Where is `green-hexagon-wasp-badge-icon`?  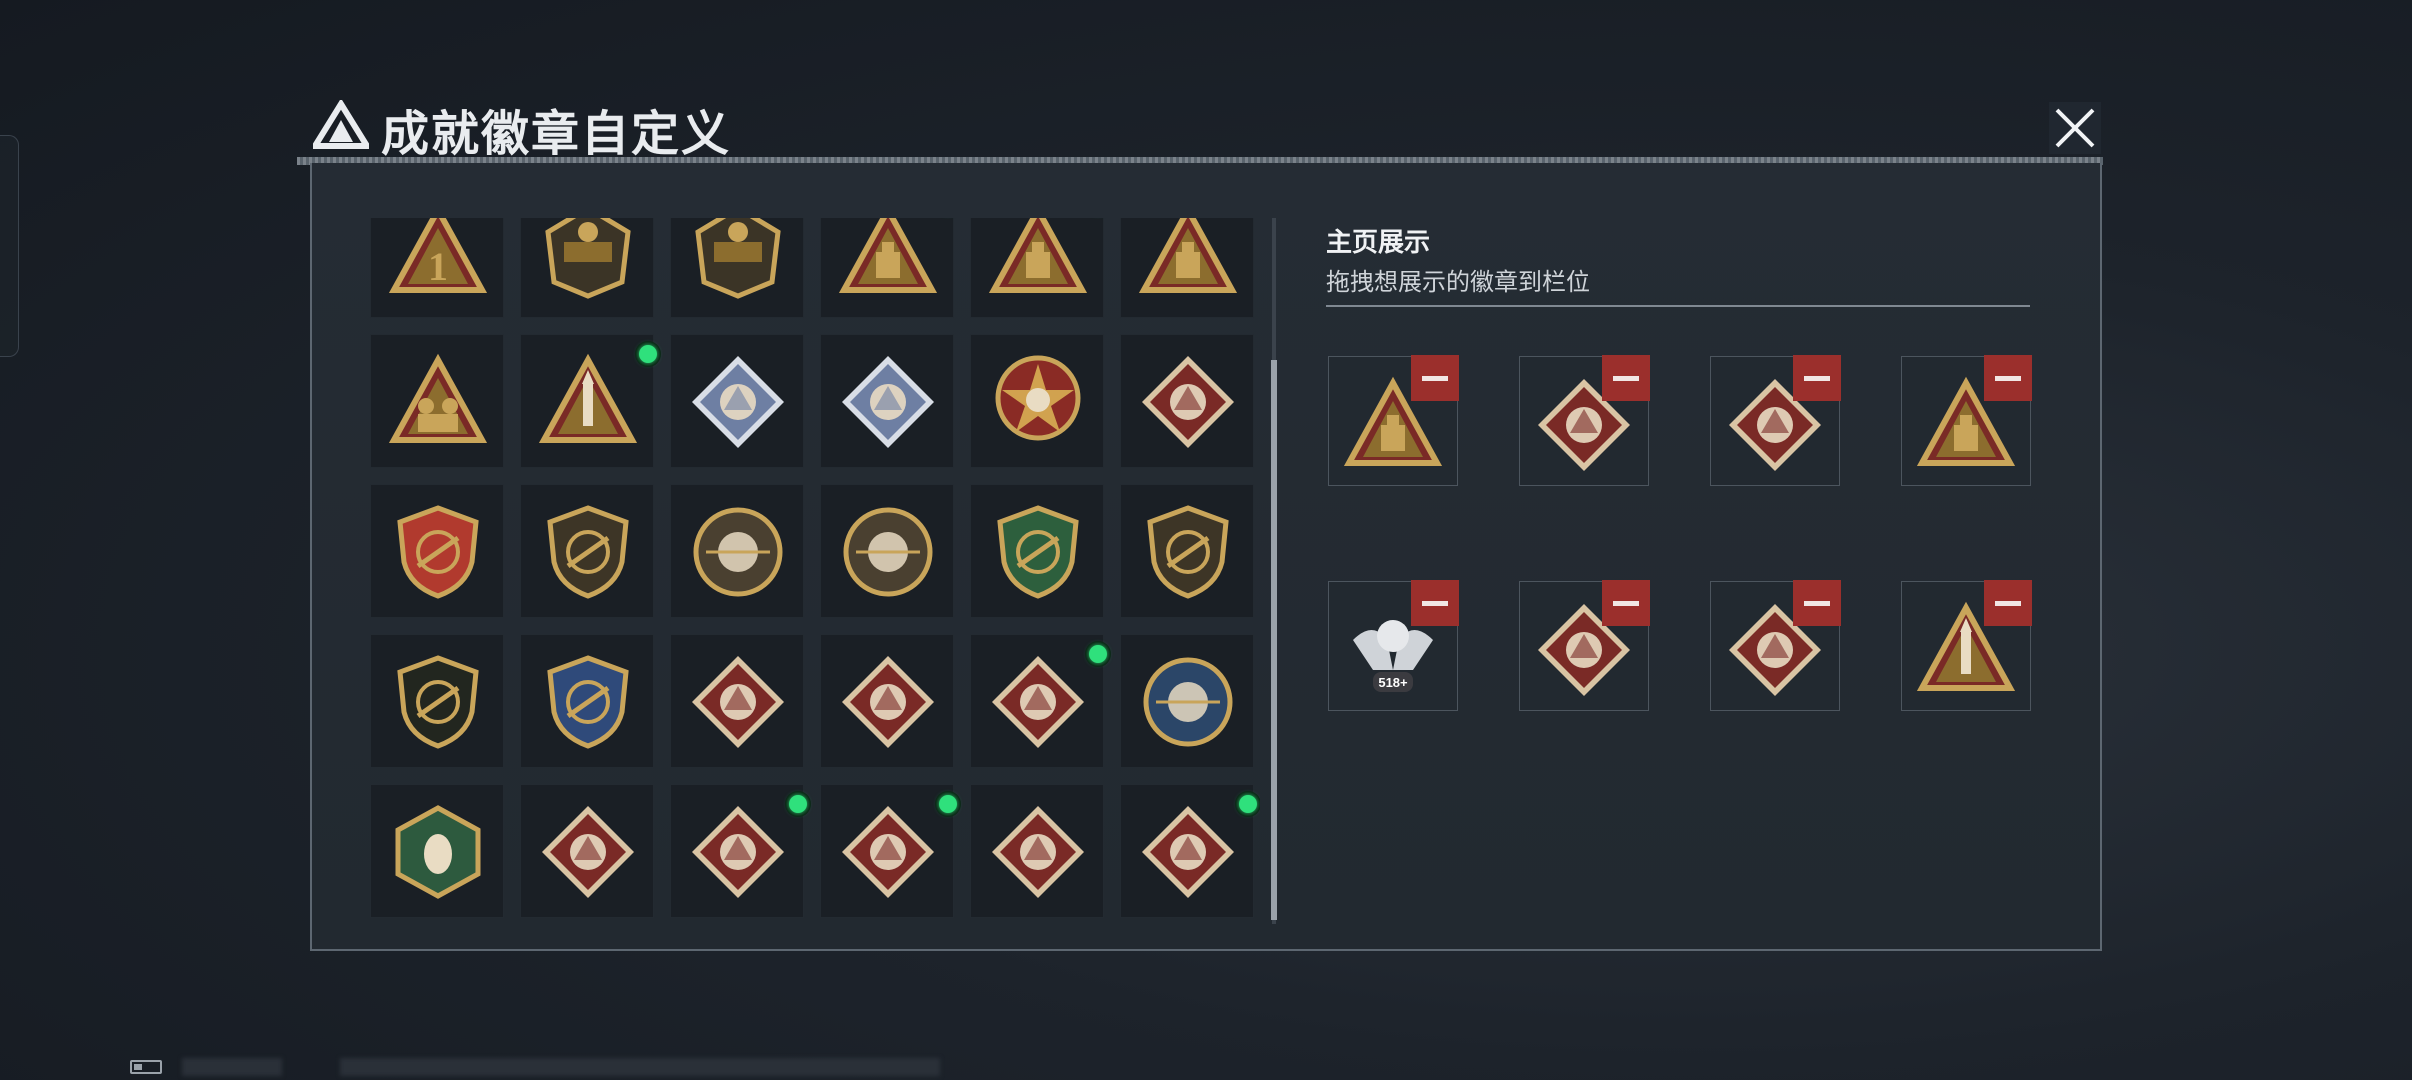 green-hexagon-wasp-badge-icon is located at coordinates (438, 852).